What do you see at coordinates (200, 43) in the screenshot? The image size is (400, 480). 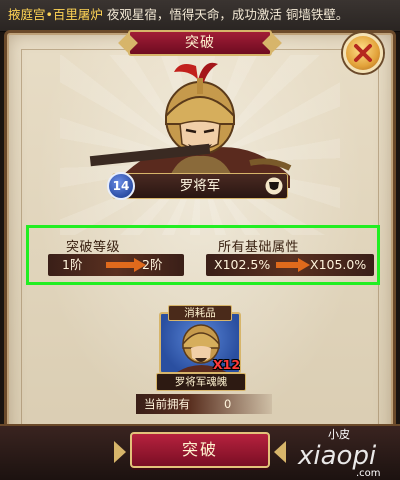 I see `dialog-title: 突破` at bounding box center [200, 43].